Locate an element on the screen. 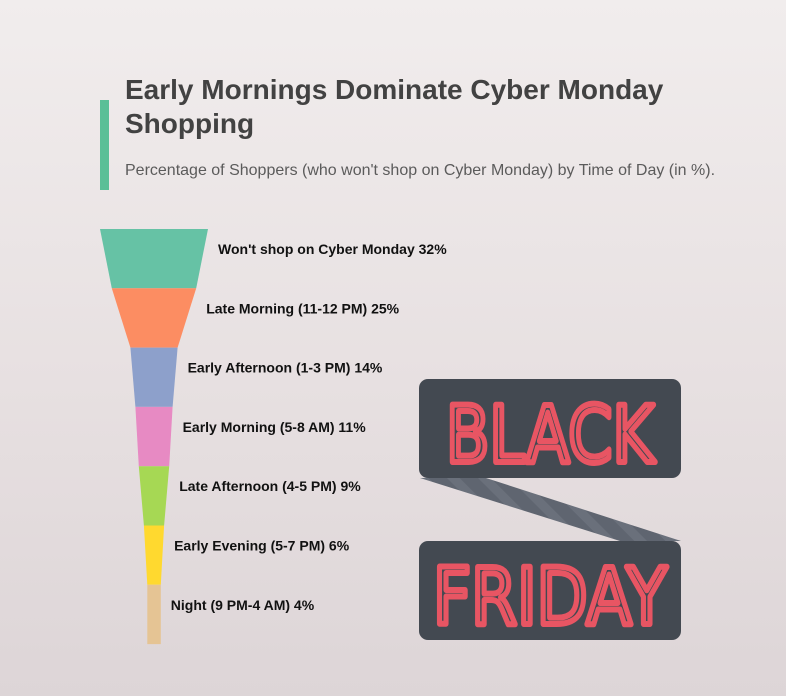  black-friday-sign-icon: BLACK FRIDAY is located at coordinates (550, 512).